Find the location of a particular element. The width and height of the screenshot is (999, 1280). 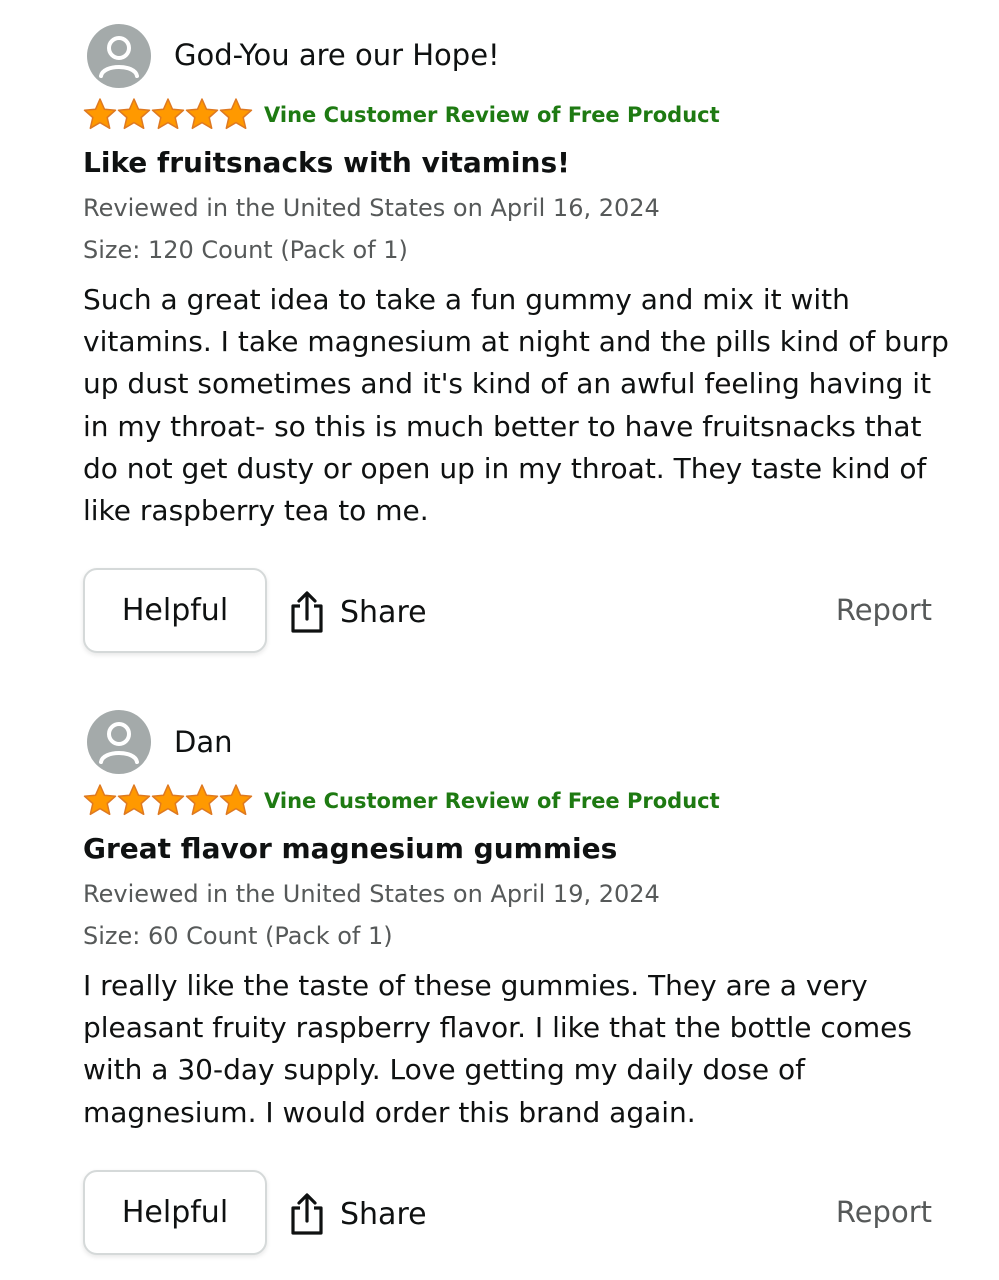

reviewer-name: Dan is located at coordinates (203, 742).